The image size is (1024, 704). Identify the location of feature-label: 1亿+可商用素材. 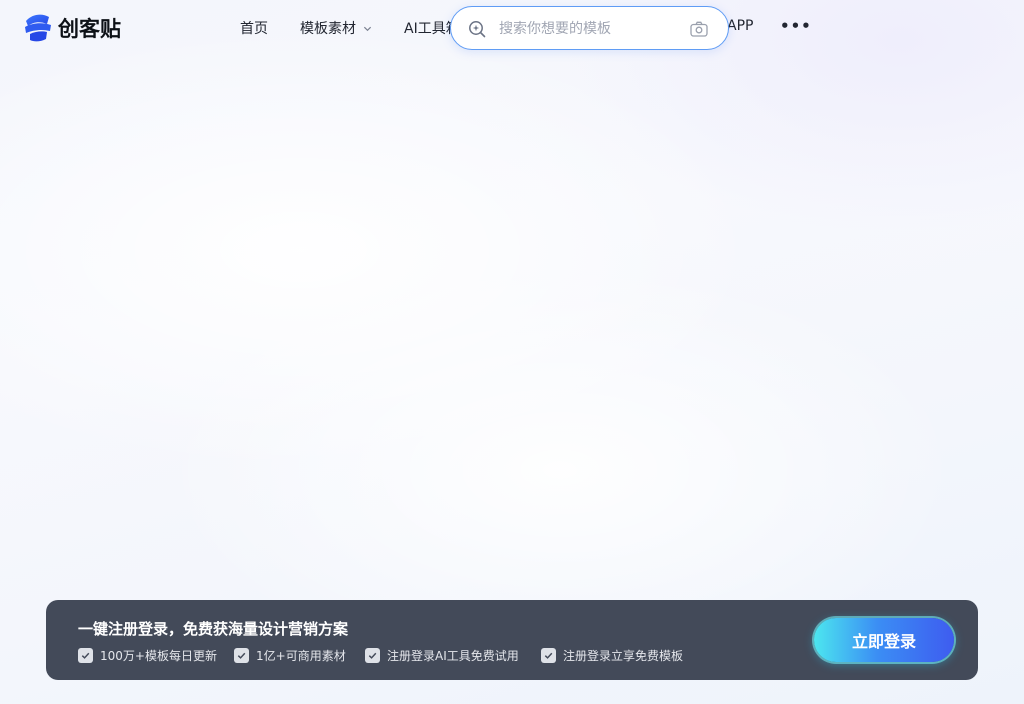
(301, 656).